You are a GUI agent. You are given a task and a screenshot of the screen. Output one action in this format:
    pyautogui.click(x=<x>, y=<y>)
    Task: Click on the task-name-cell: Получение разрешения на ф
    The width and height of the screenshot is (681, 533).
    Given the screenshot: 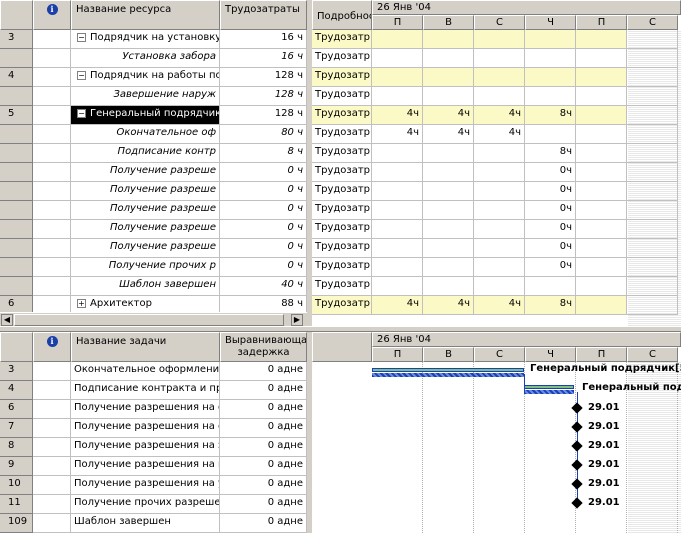 What is the action you would take?
    pyautogui.click(x=145, y=409)
    